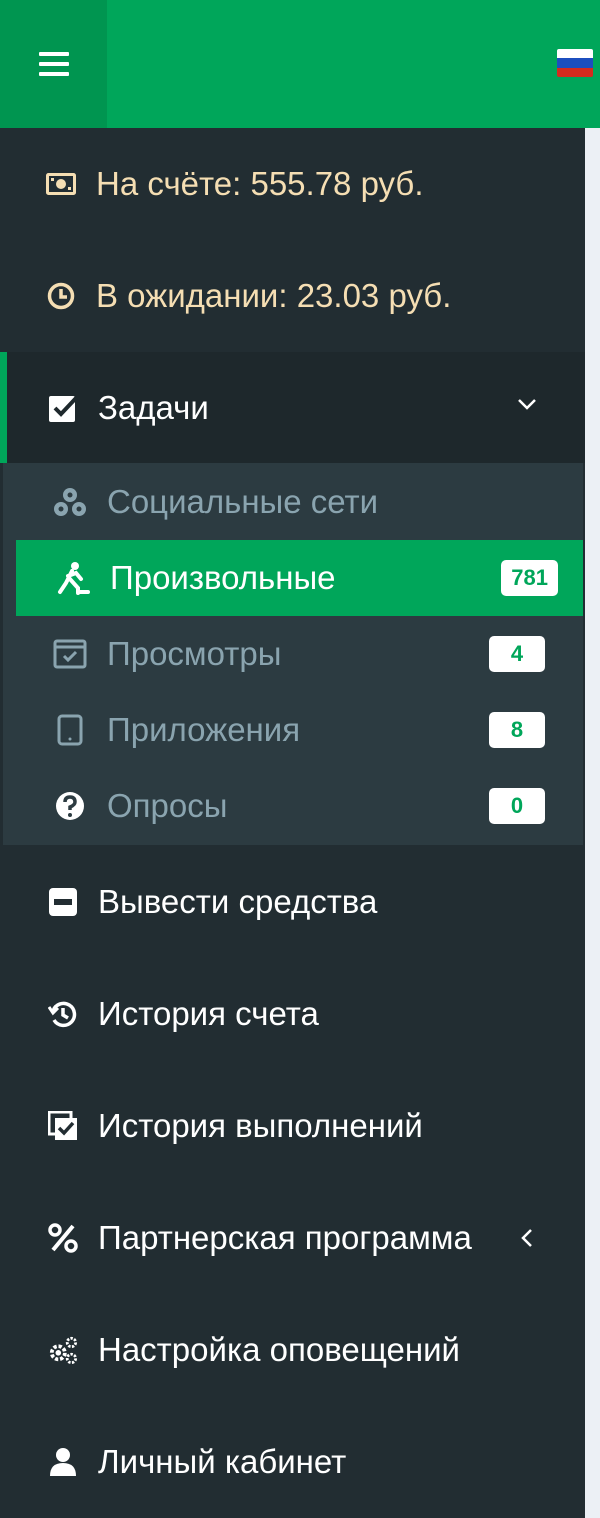 The image size is (600, 1518). What do you see at coordinates (70, 806) in the screenshot?
I see `question-icon` at bounding box center [70, 806].